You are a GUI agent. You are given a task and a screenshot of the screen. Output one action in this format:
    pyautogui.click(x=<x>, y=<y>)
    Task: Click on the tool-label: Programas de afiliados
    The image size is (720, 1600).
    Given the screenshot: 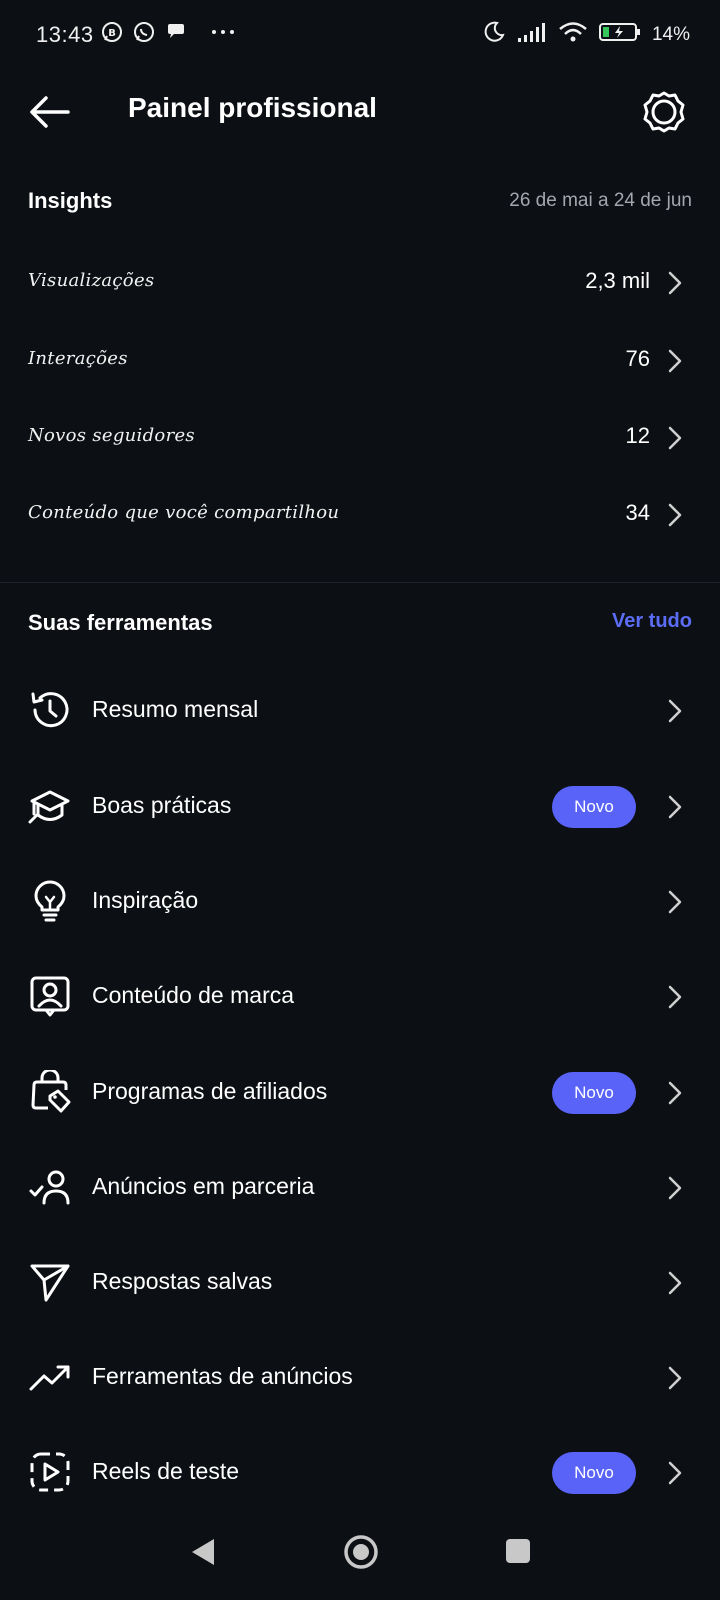 What is the action you would take?
    pyautogui.click(x=210, y=1091)
    